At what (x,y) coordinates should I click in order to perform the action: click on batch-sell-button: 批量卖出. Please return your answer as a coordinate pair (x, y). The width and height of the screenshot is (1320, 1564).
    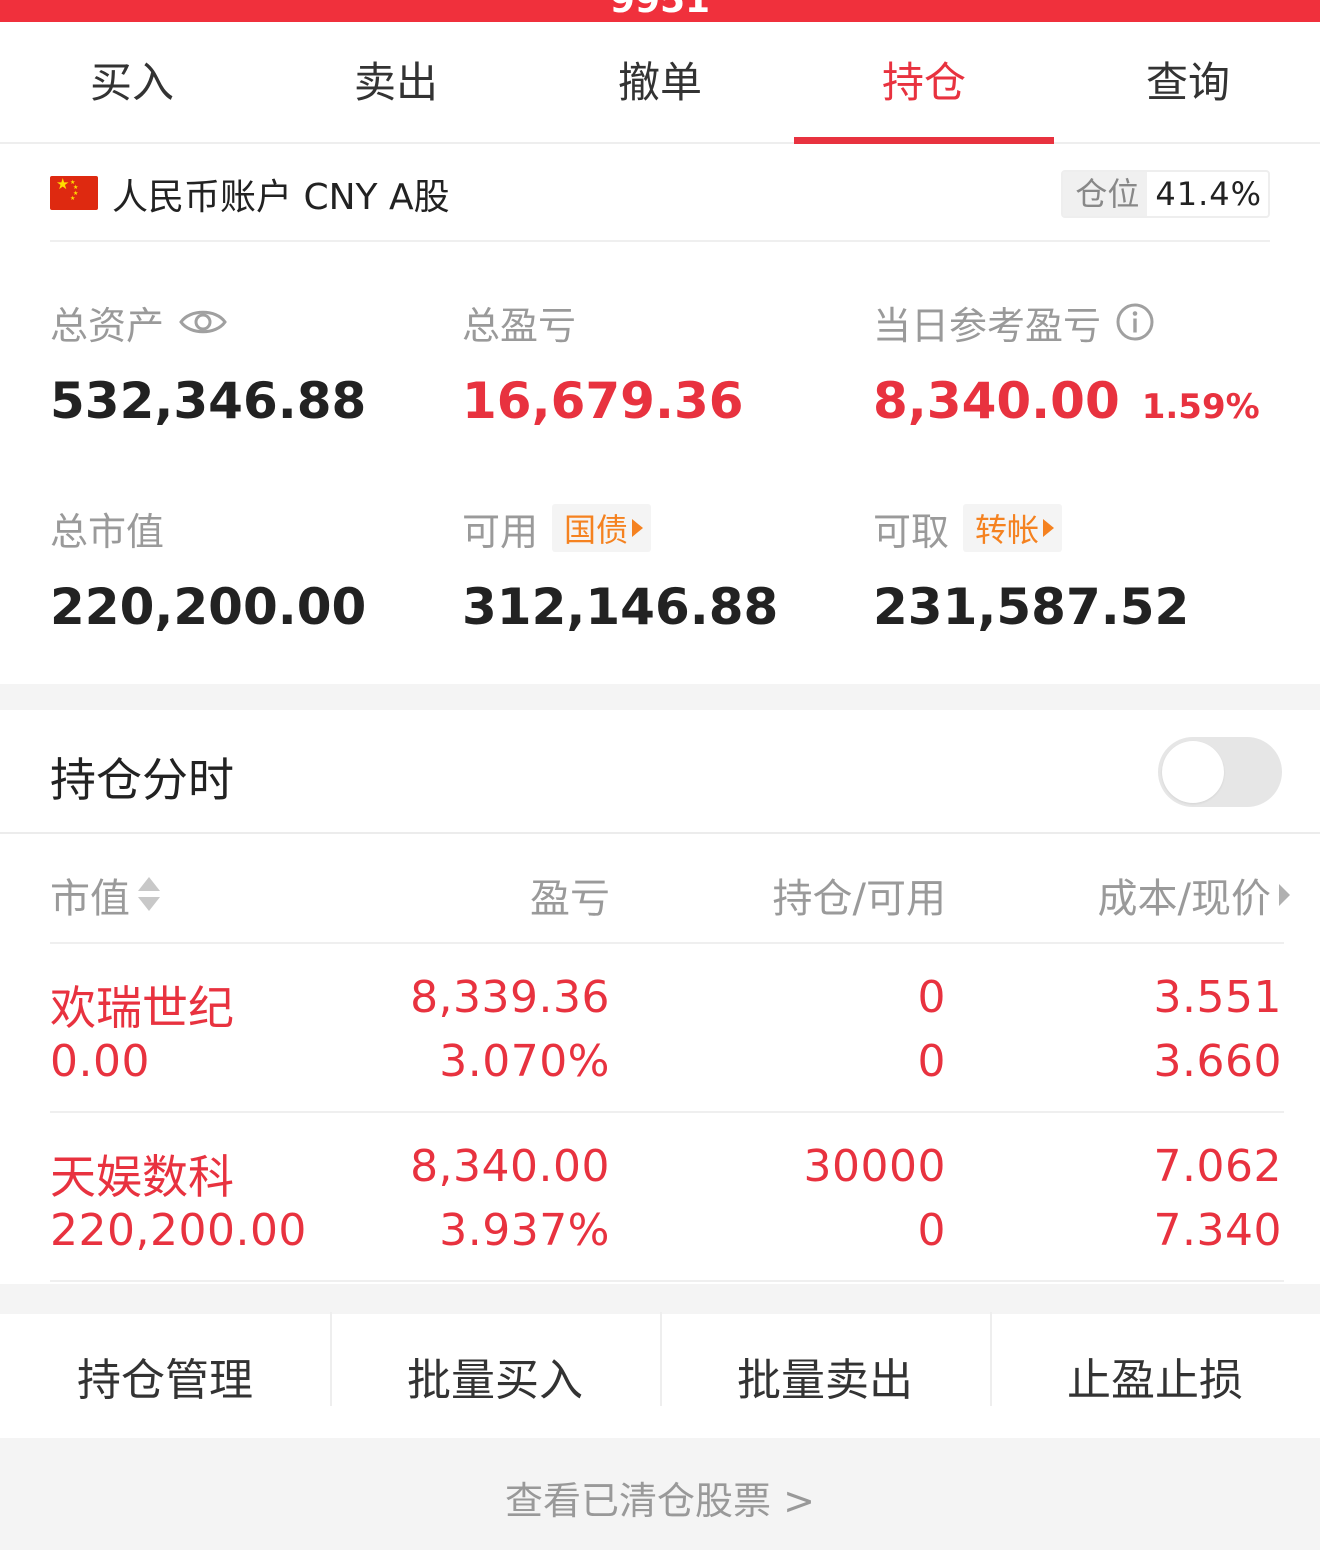
    Looking at the image, I should click on (825, 1360).